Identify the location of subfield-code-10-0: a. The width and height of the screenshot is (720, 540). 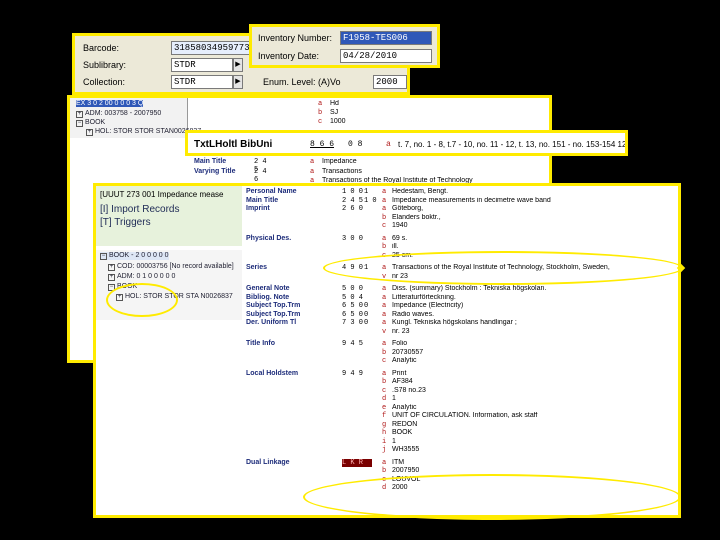
(384, 344).